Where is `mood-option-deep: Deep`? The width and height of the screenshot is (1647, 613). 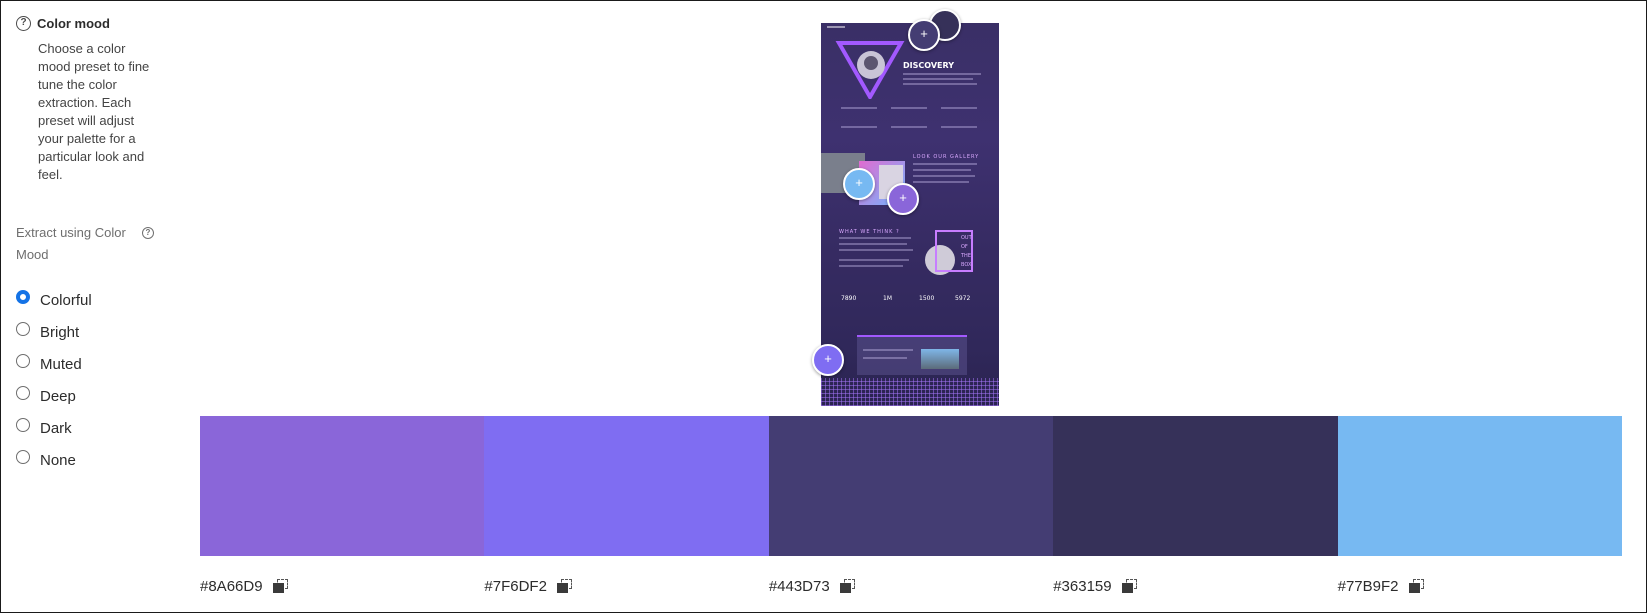 mood-option-deep: Deep is located at coordinates (88, 396).